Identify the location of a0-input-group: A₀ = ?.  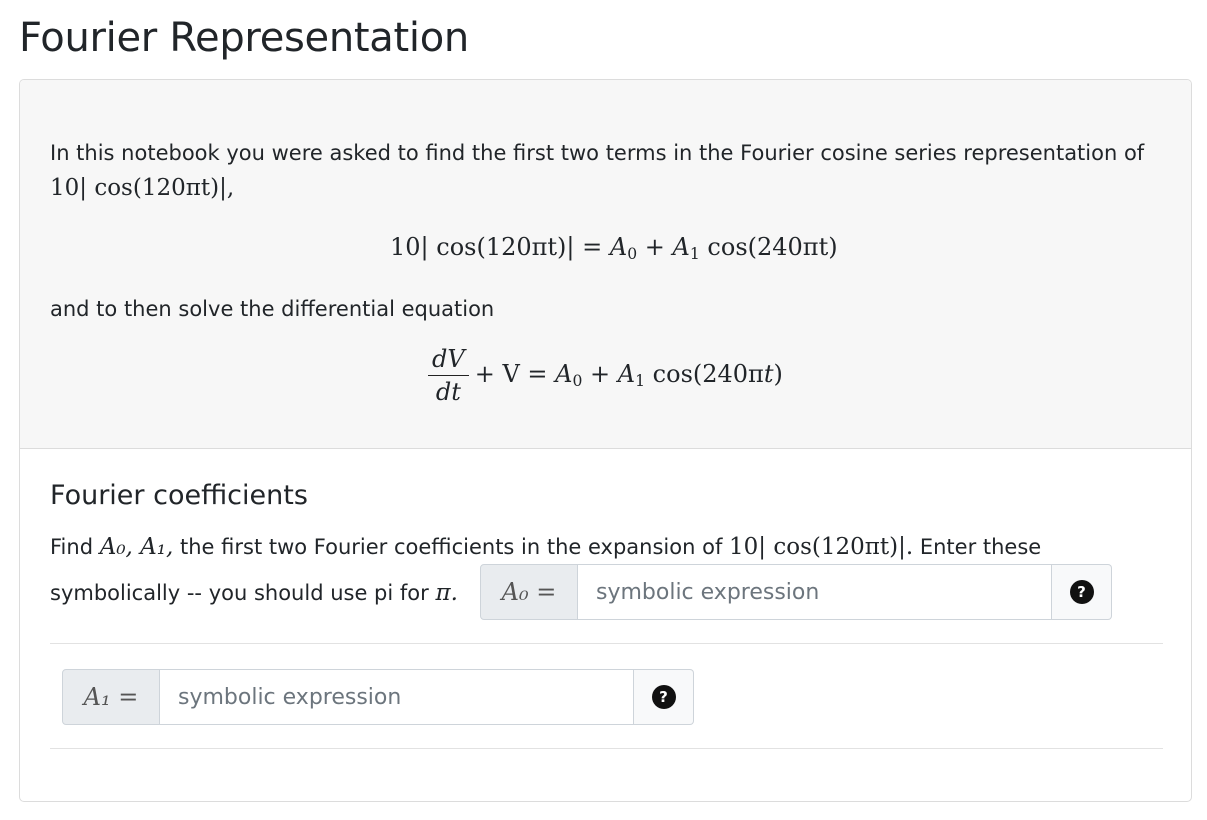
(796, 592).